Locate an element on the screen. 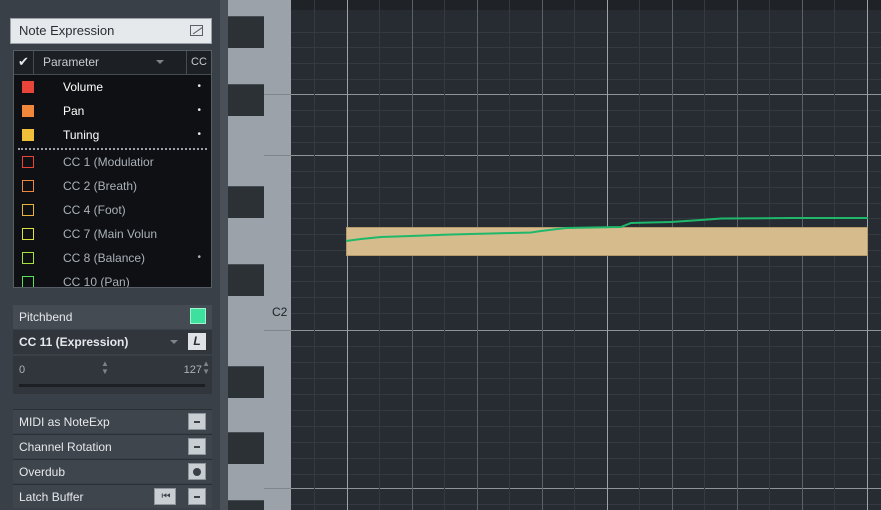 This screenshot has width=881, height=510. learn-button: L is located at coordinates (197, 341).